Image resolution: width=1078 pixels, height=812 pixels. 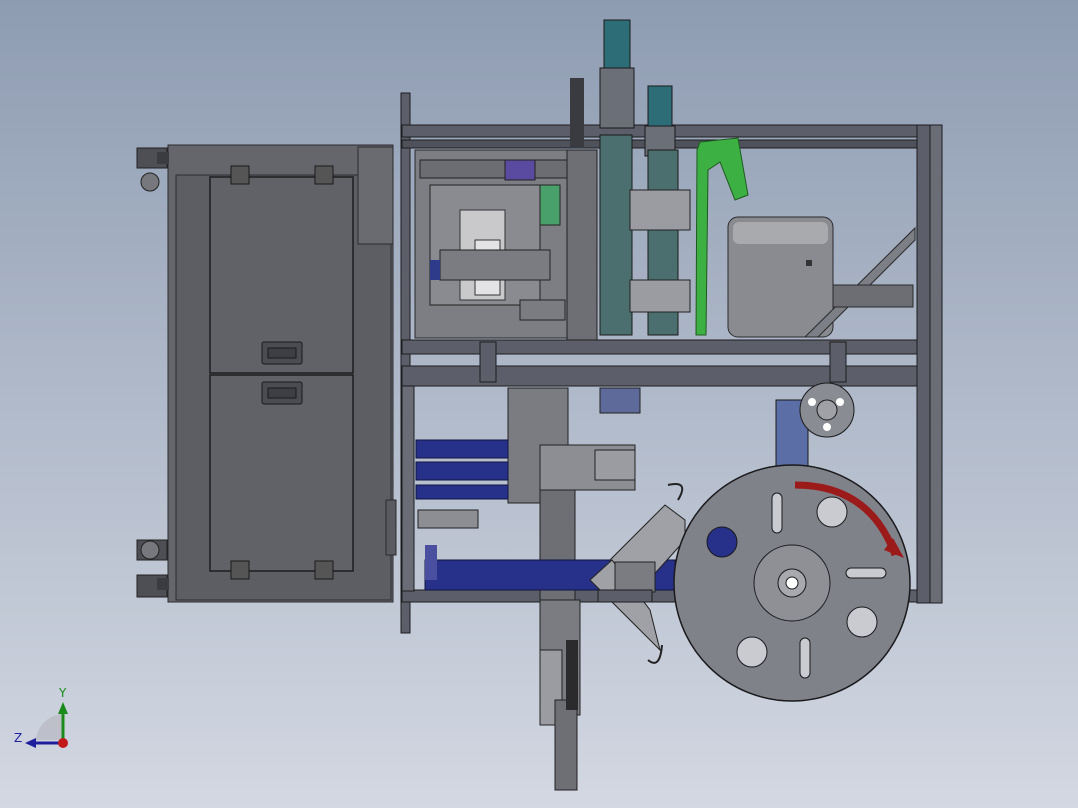 I want to click on upper-mechanism, so click(x=506, y=245).